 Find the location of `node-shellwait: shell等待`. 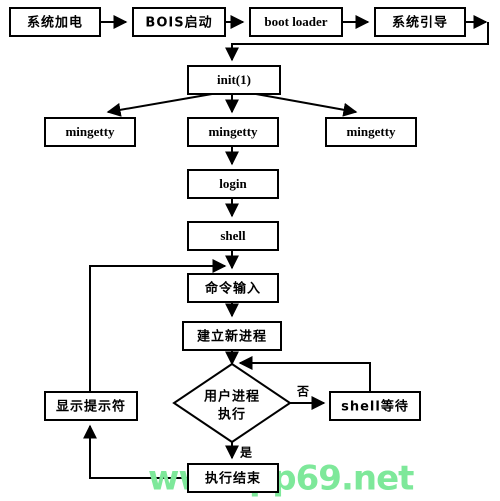

node-shellwait: shell等待 is located at coordinates (375, 406).